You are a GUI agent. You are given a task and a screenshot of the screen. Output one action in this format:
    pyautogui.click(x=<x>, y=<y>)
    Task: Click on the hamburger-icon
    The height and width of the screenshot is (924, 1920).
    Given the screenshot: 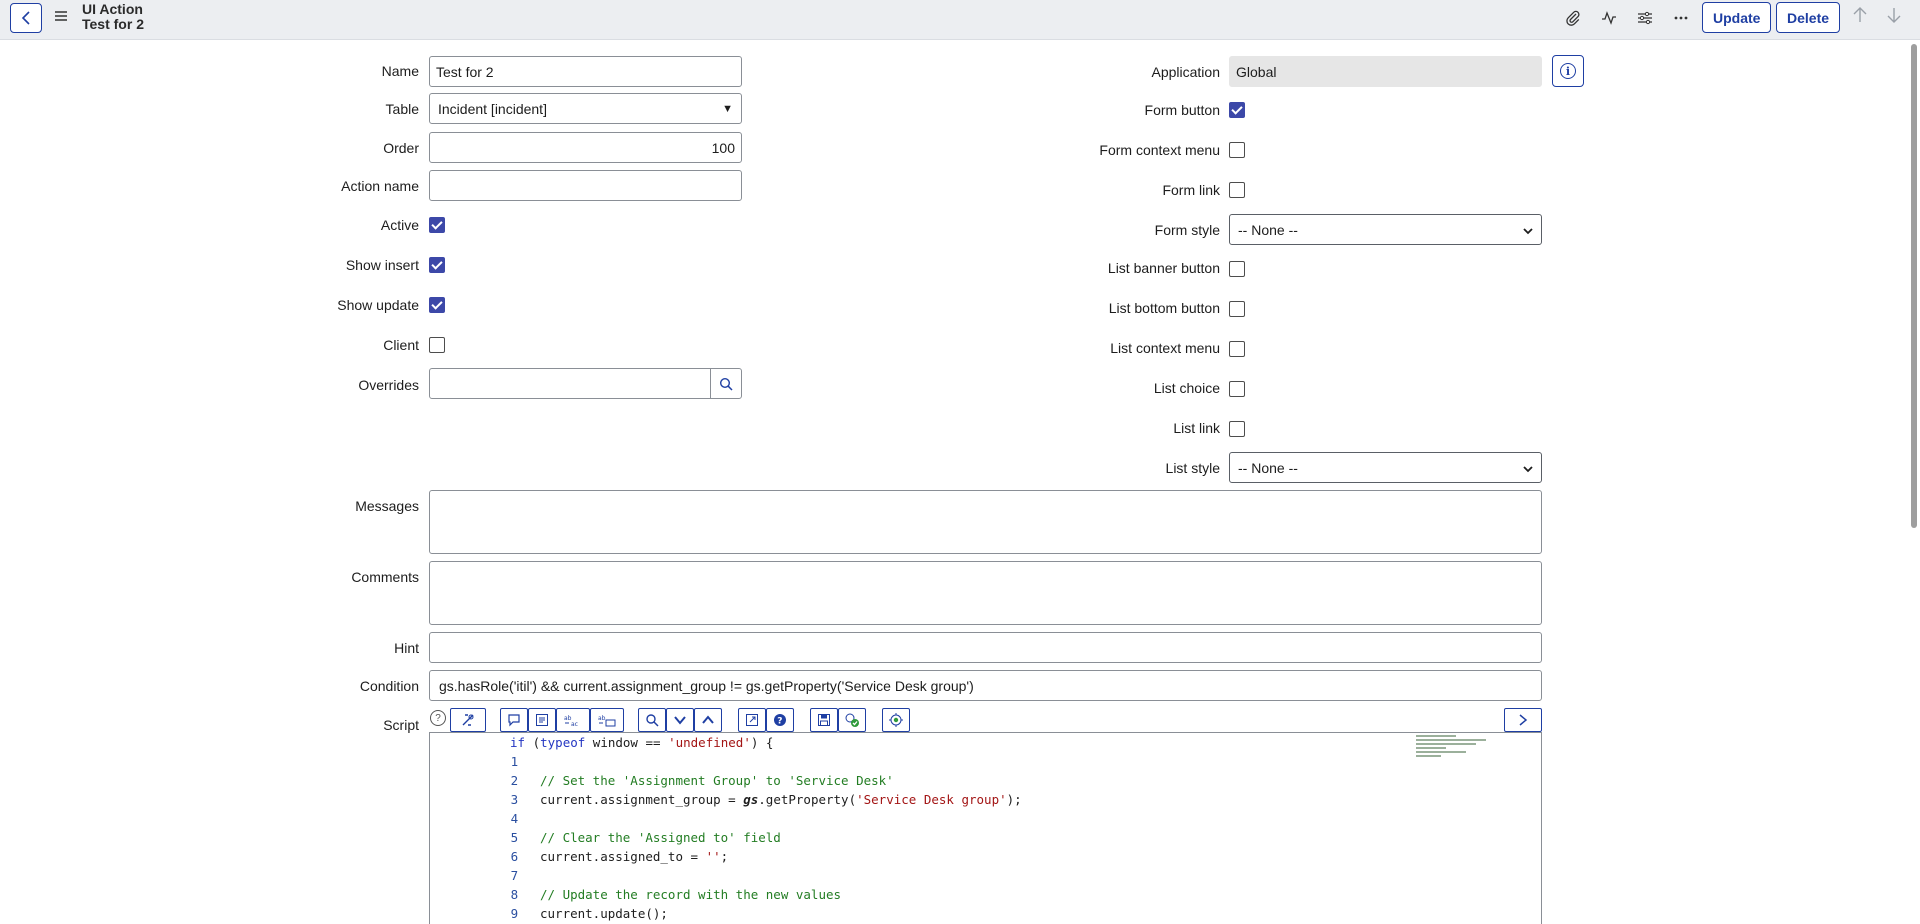 What is the action you would take?
    pyautogui.click(x=61, y=16)
    